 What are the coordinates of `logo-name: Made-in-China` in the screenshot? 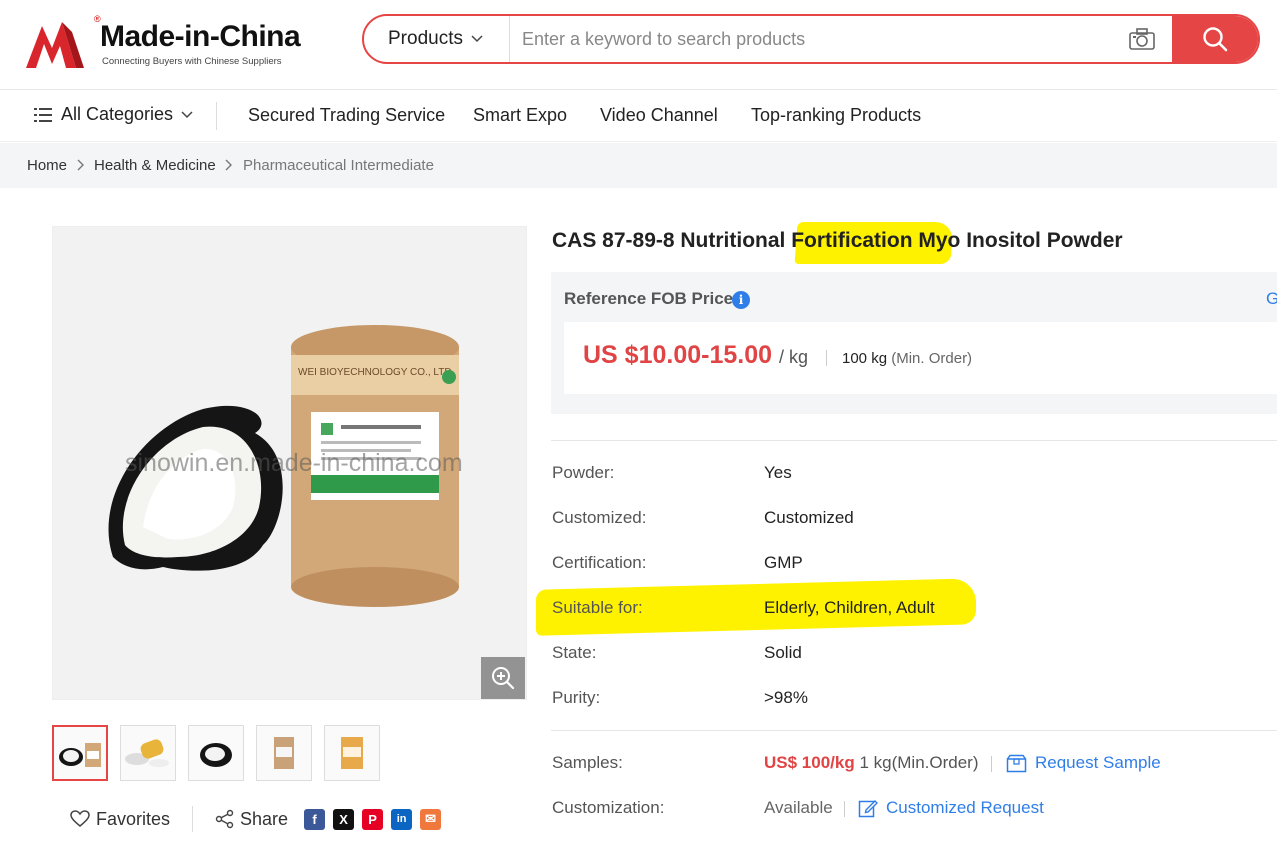 It's located at (200, 36).